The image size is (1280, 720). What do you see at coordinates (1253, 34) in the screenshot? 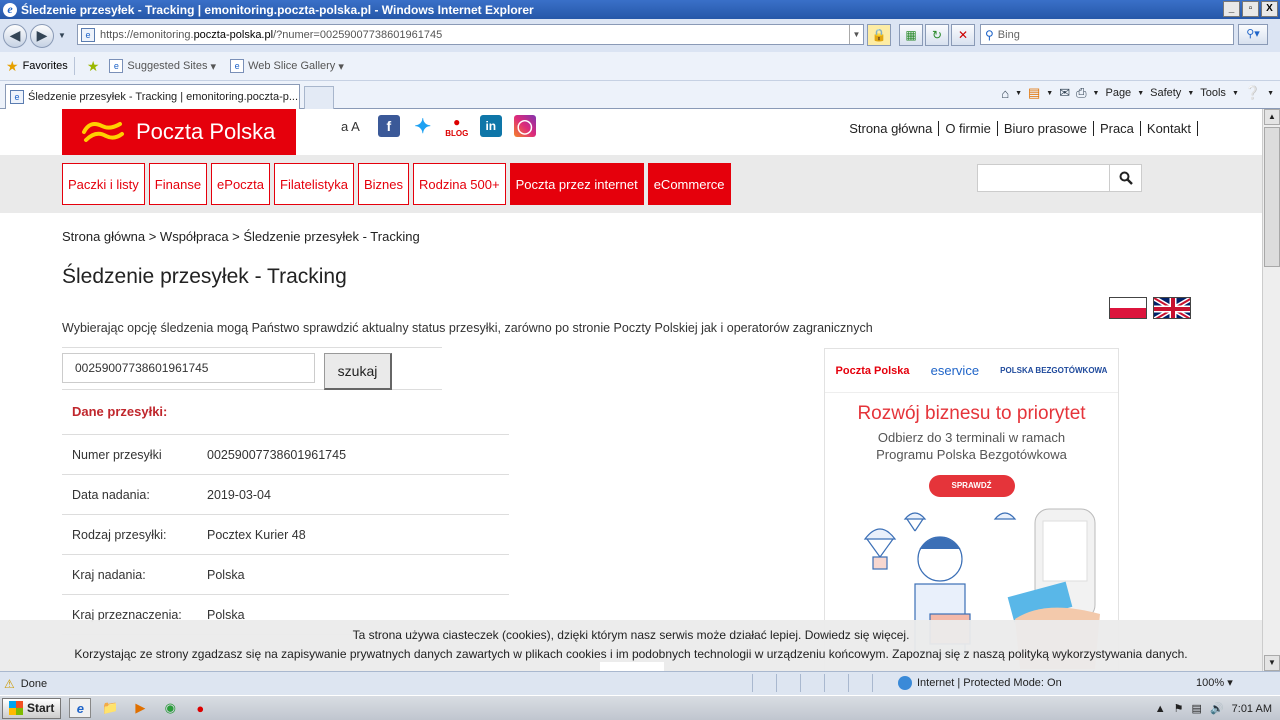
I see `search-go-button: ⚲▾` at bounding box center [1253, 34].